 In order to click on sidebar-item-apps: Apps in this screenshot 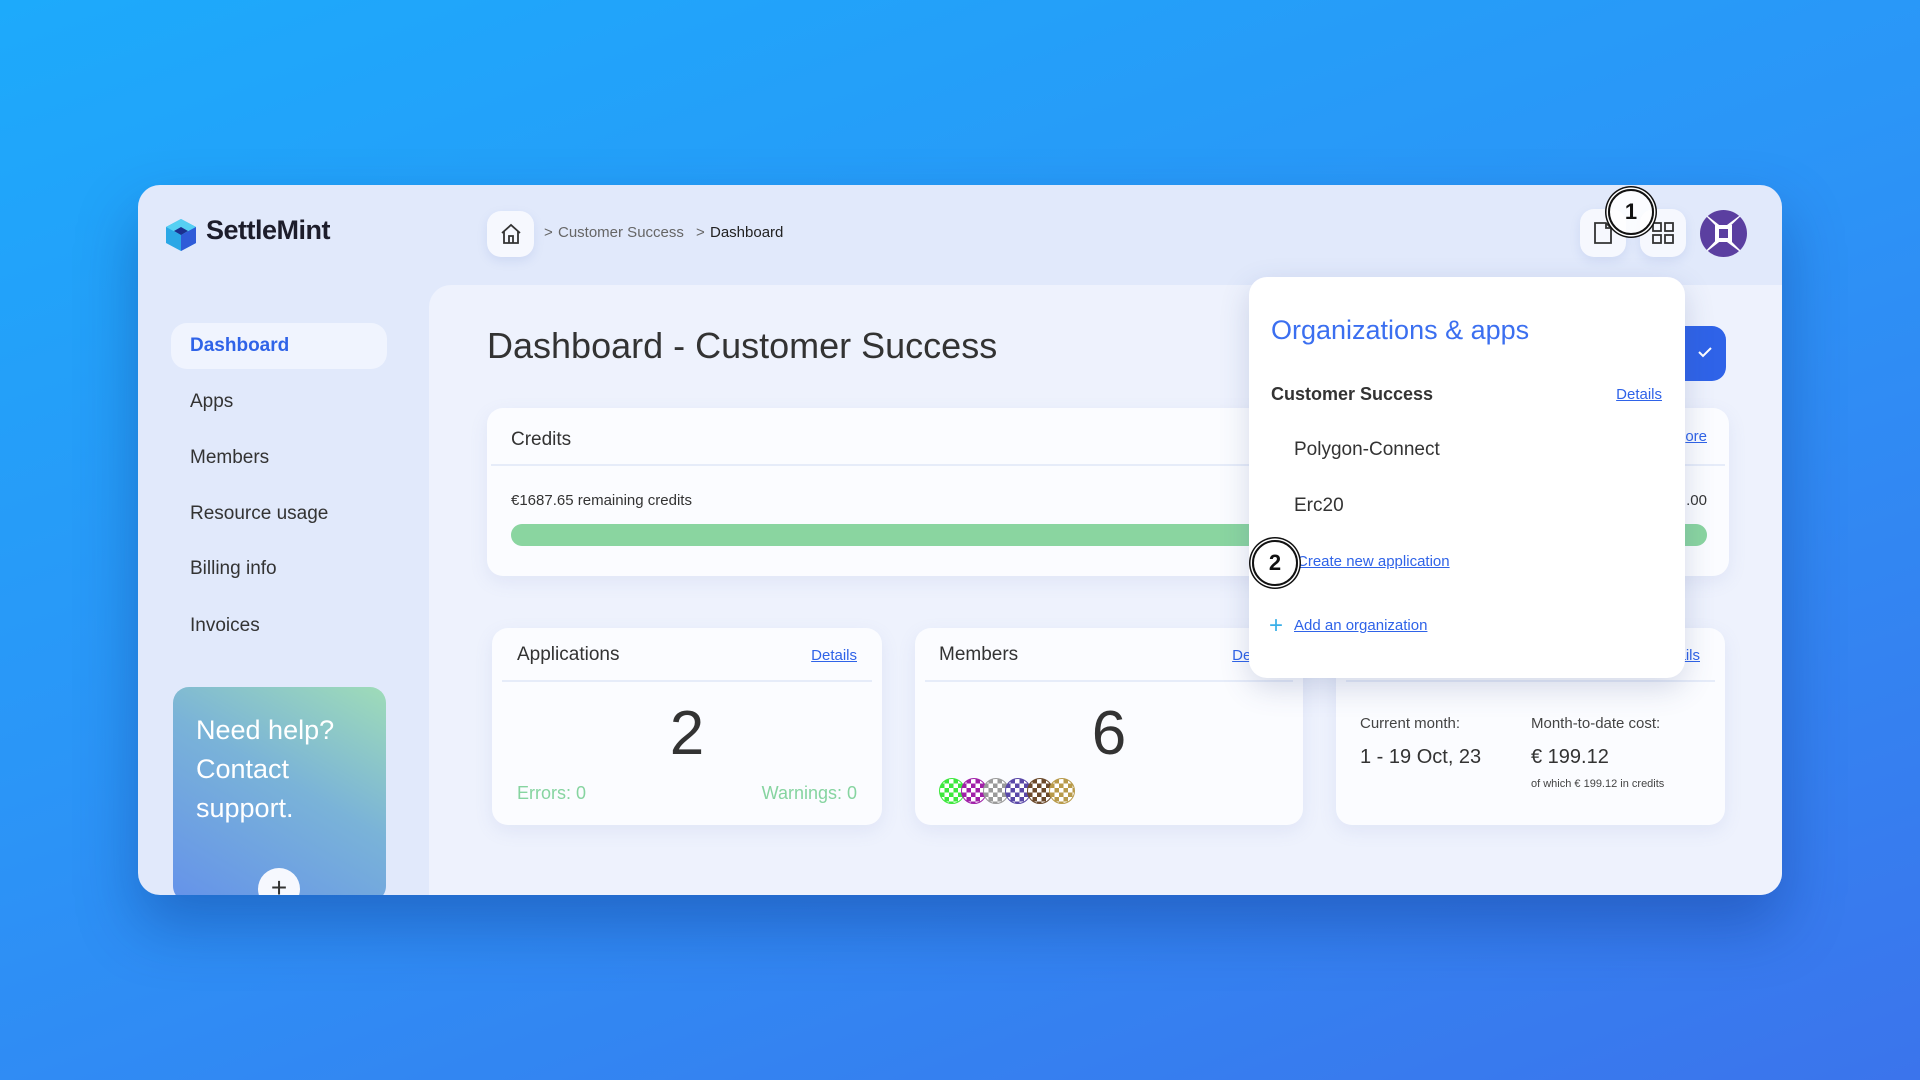, I will do `click(279, 402)`.